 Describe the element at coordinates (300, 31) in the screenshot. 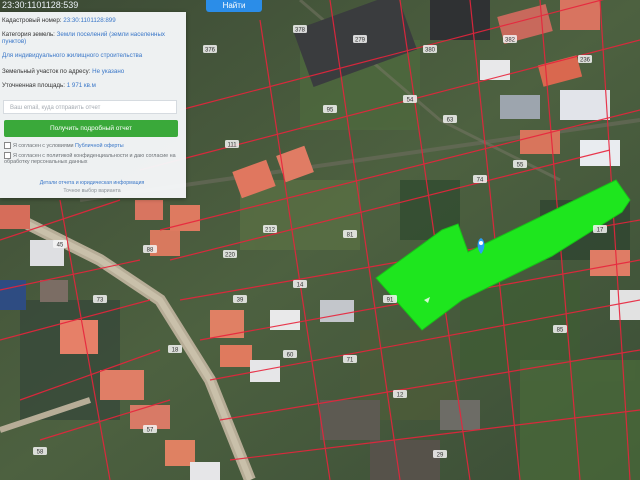

I see `parcel-label: 378` at that location.